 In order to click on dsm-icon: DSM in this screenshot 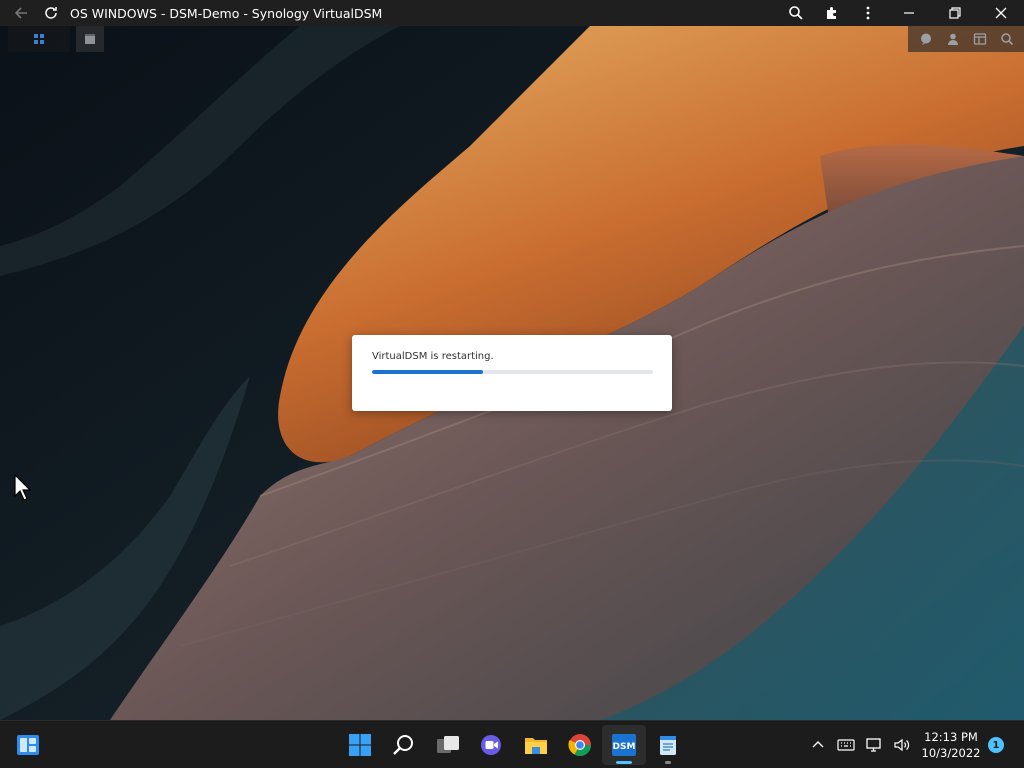, I will do `click(624, 745)`.